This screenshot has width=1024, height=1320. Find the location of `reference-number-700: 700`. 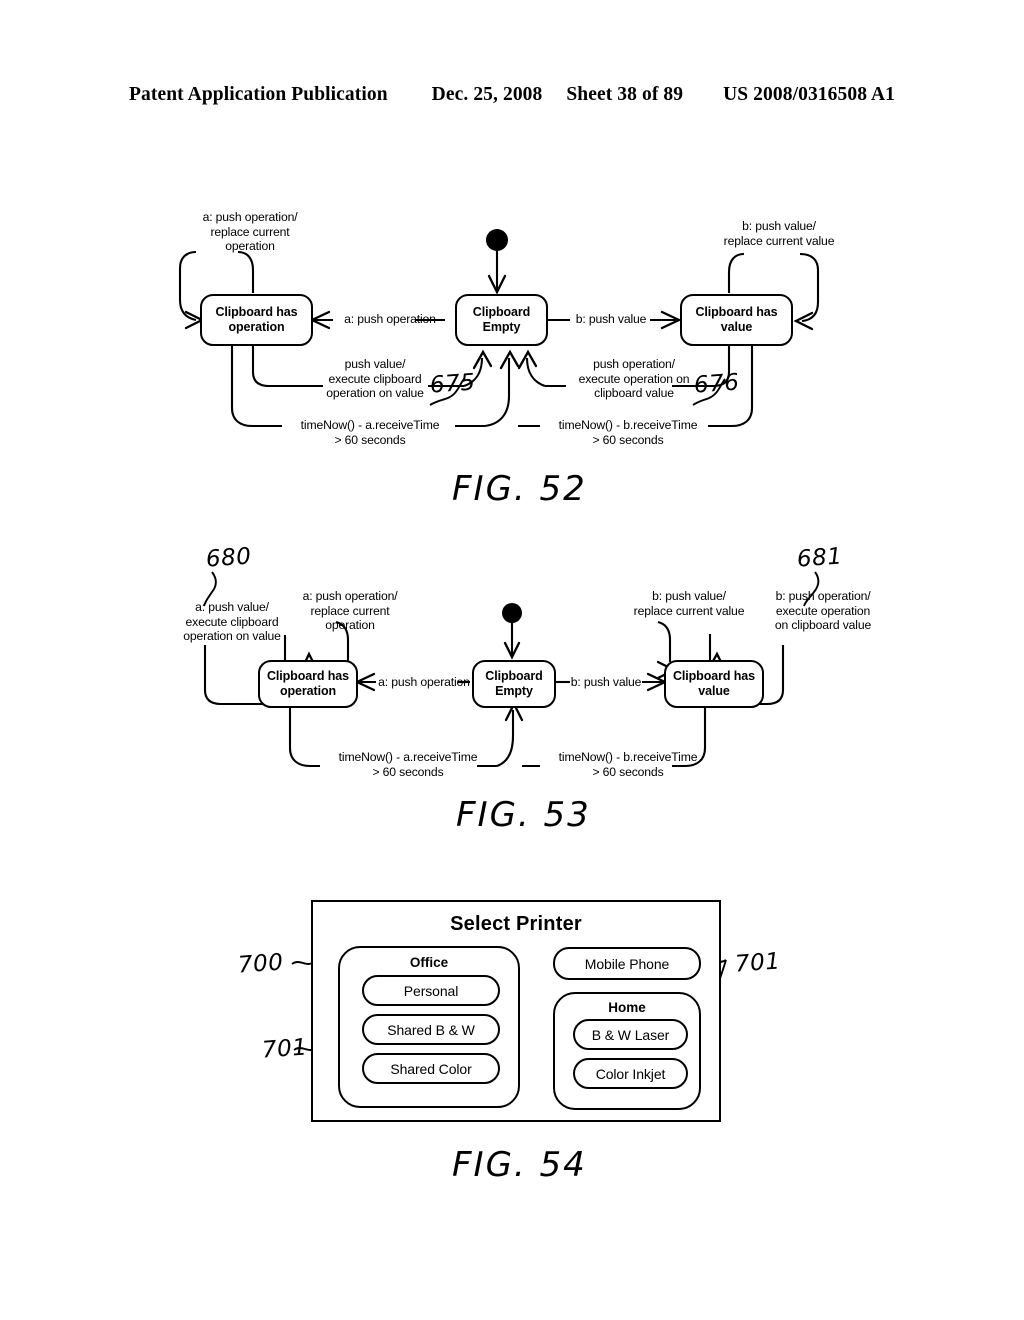

reference-number-700: 700 is located at coordinates (261, 964).